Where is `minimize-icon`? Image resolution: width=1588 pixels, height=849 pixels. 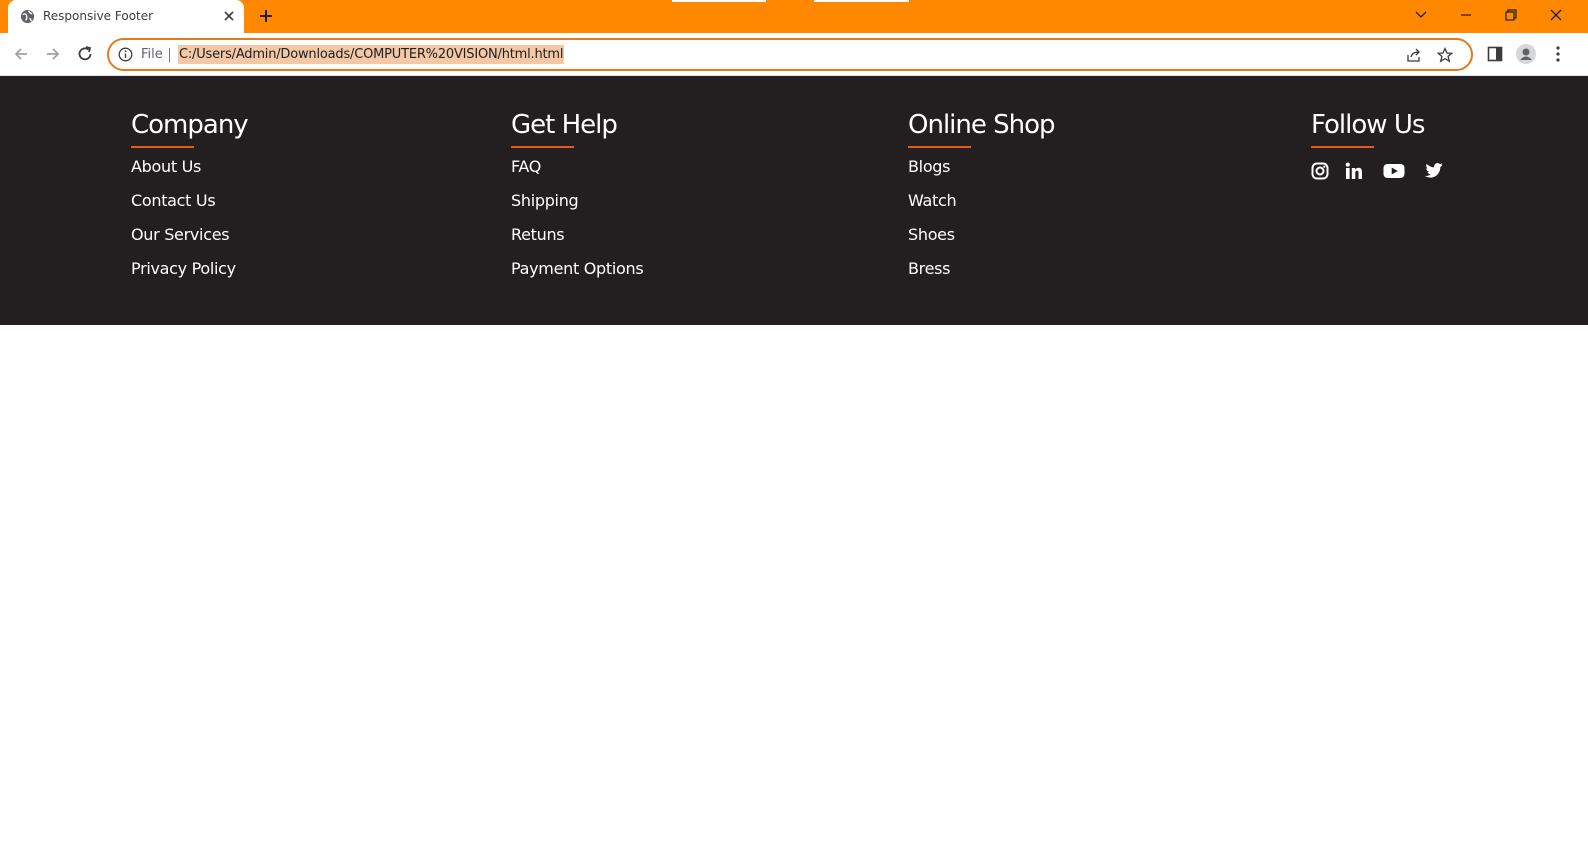
minimize-icon is located at coordinates (1466, 15).